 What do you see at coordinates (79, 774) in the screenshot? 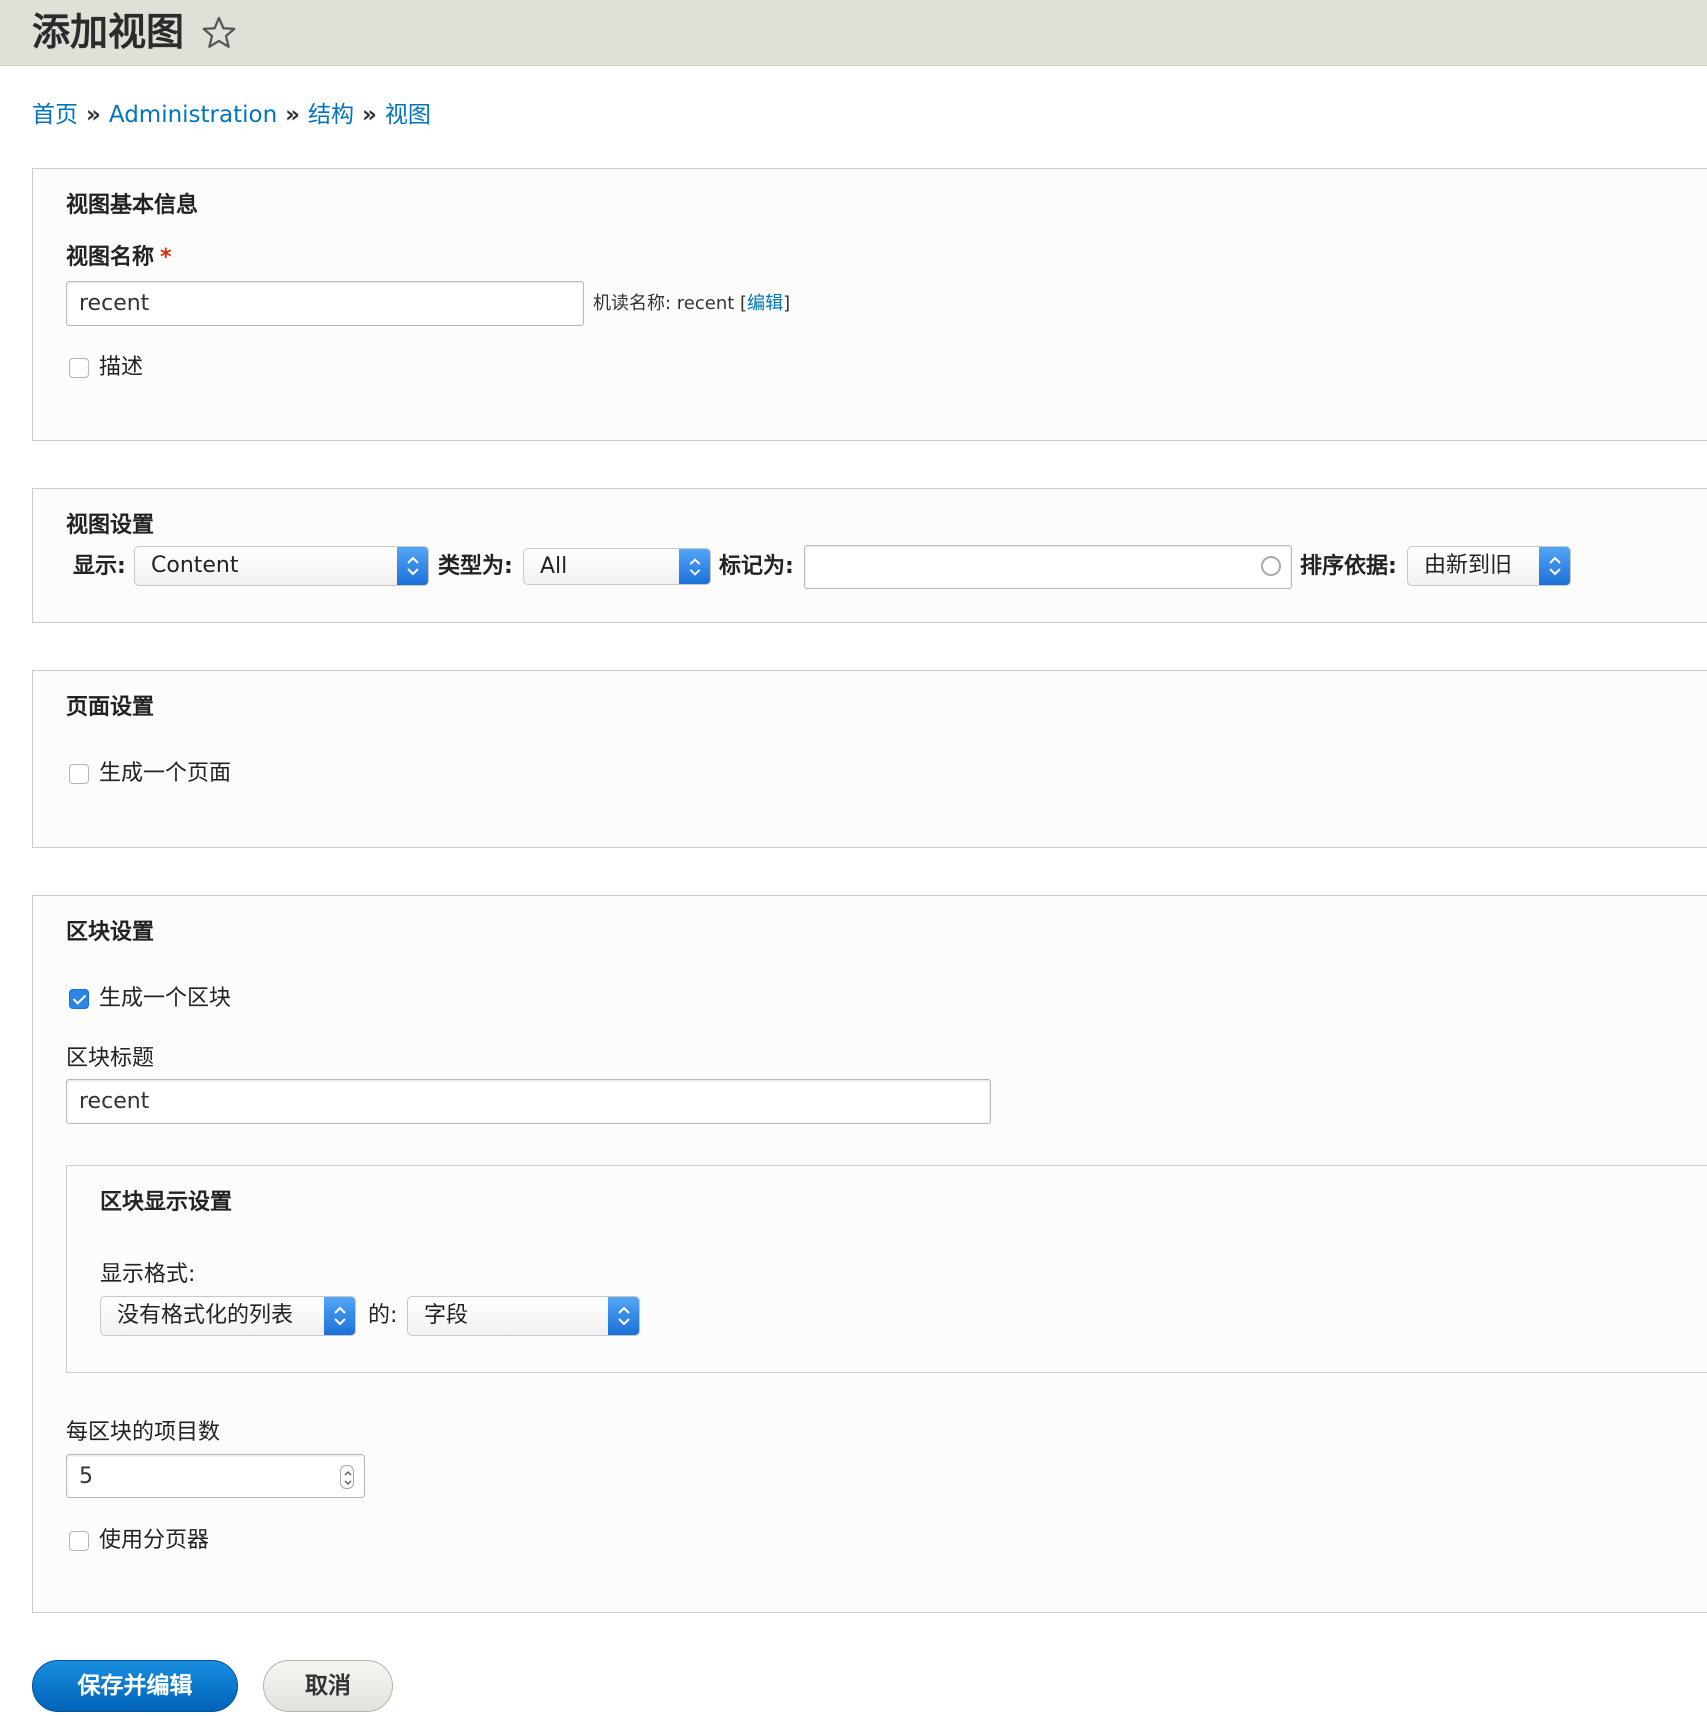
I see `create-page-checkbox` at bounding box center [79, 774].